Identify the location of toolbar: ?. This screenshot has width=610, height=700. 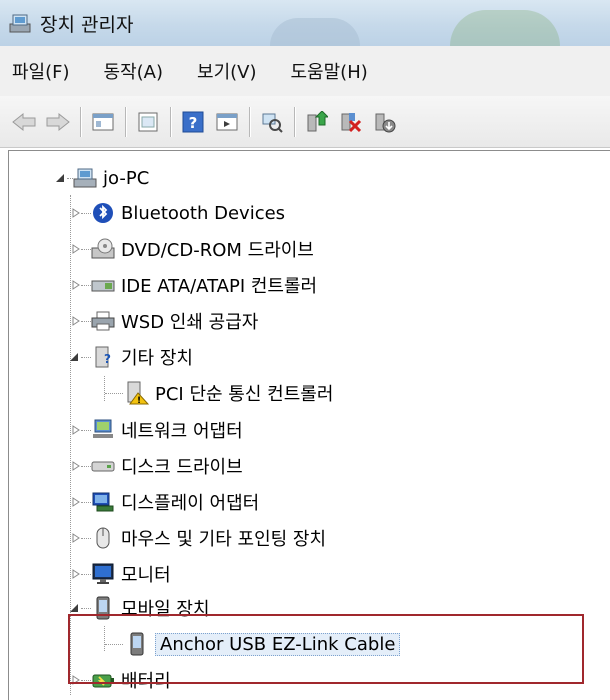
(305, 122).